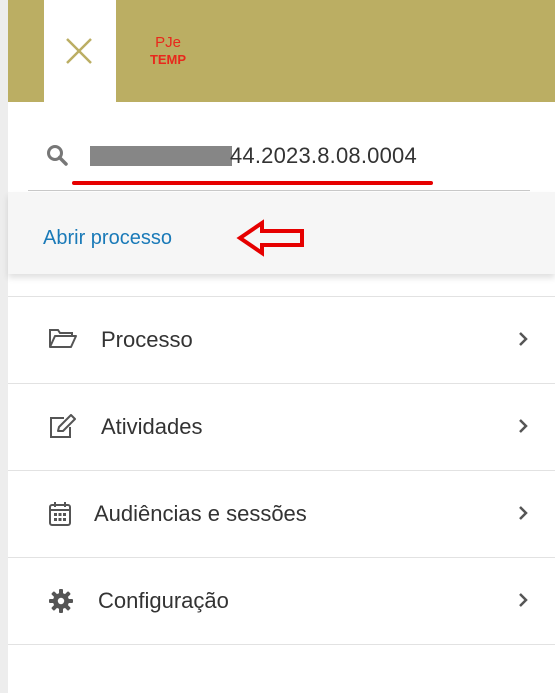 The height and width of the screenshot is (693, 555). I want to click on top-bar: PJe TEMP, so click(281, 51).